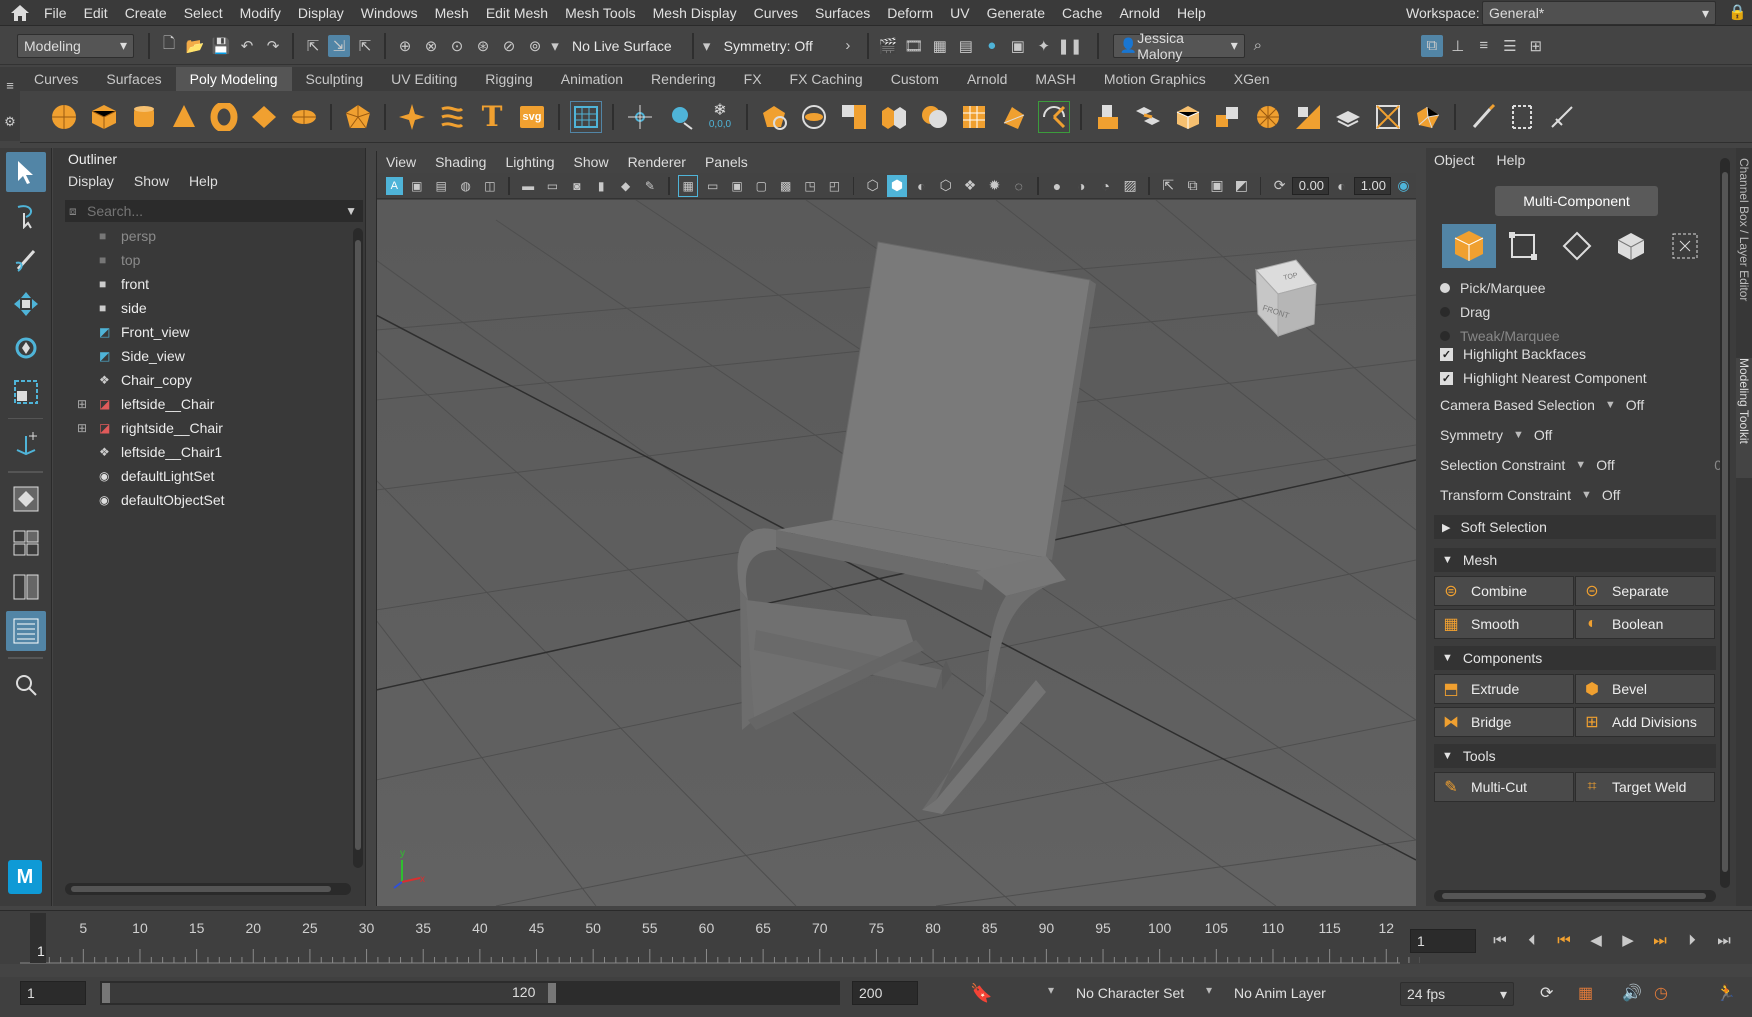 The height and width of the screenshot is (1017, 1752). I want to click on boolean-button: ◐ Boolean, so click(1645, 624).